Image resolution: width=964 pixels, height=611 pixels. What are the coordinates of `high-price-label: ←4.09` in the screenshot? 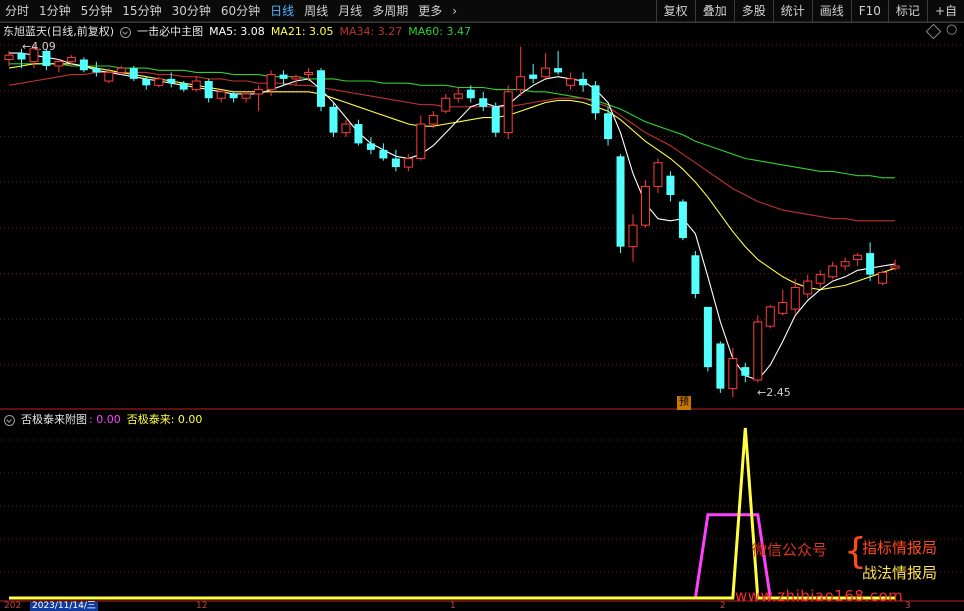 It's located at (39, 46).